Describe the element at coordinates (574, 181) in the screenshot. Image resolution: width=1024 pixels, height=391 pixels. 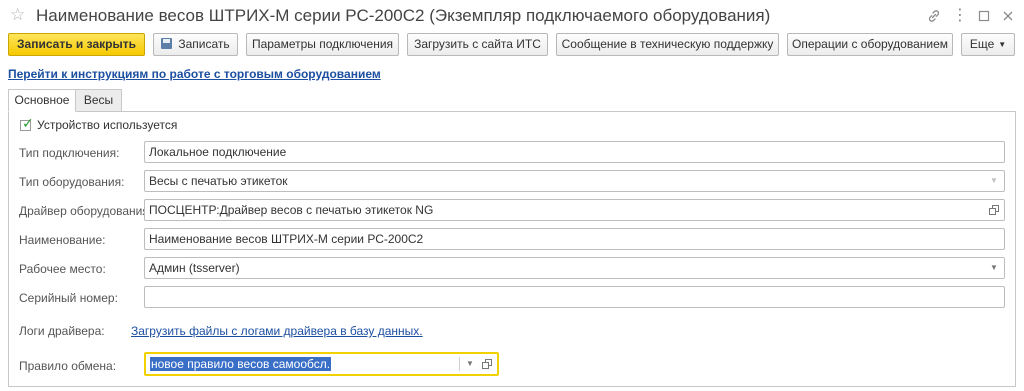
I see `equipment-type-select: Весы с печатью этикеток ▼` at that location.